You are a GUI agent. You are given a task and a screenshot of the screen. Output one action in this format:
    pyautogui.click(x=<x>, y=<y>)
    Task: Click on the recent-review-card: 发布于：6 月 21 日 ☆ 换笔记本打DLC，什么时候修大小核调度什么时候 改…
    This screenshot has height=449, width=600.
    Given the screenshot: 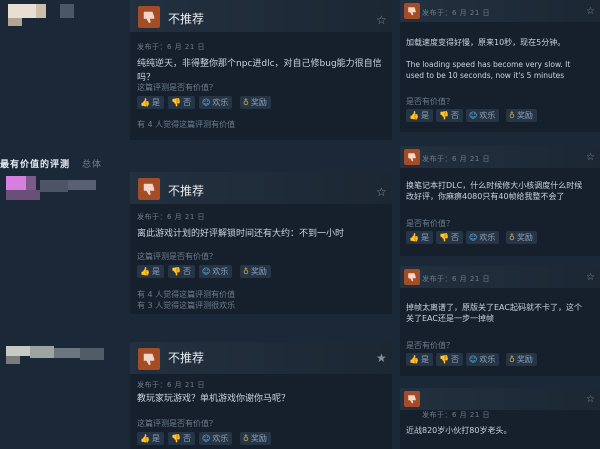 What is the action you would take?
    pyautogui.click(x=500, y=201)
    